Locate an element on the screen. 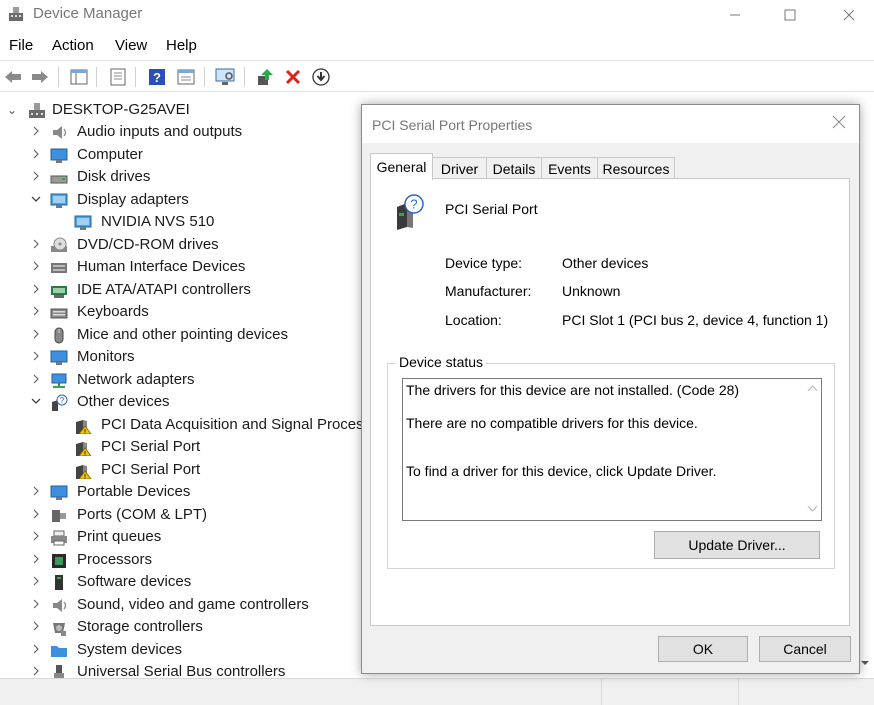  manufacturer-value: Unknown is located at coordinates (591, 291).